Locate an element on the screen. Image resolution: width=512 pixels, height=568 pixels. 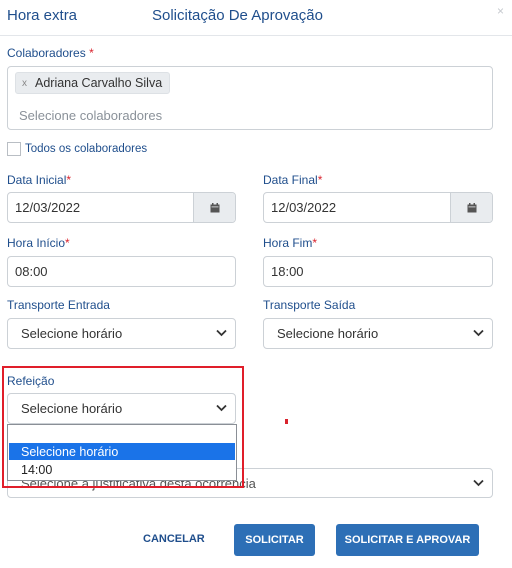
todos-colaboradores-option: Todos os colaboradores is located at coordinates (77, 149).